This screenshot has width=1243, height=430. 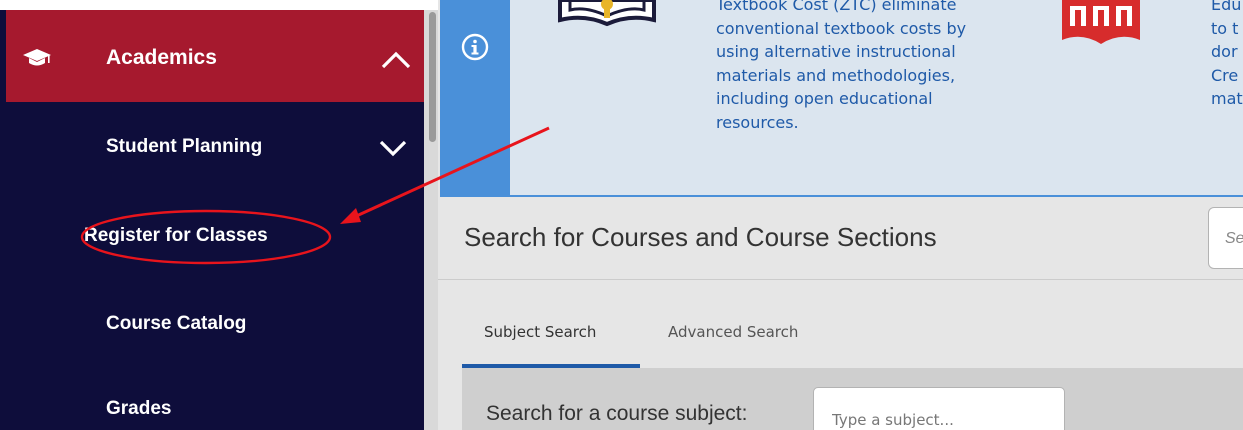 What do you see at coordinates (939, 408) in the screenshot?
I see `subject-search-input` at bounding box center [939, 408].